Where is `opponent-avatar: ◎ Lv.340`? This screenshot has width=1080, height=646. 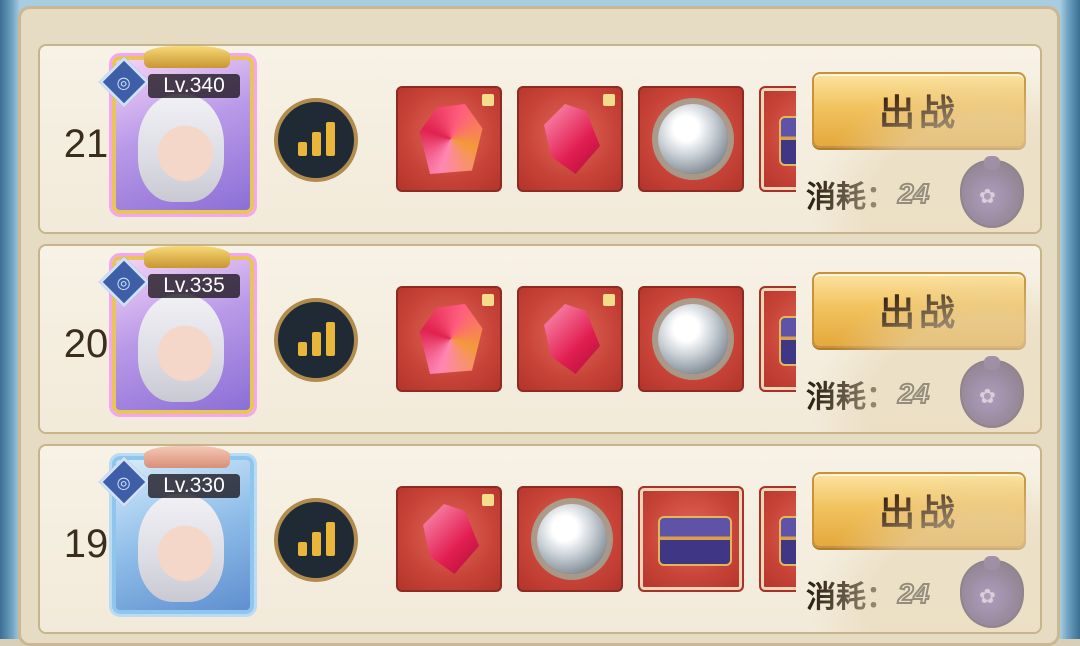
opponent-avatar: ◎ Lv.340 is located at coordinates (176, 130).